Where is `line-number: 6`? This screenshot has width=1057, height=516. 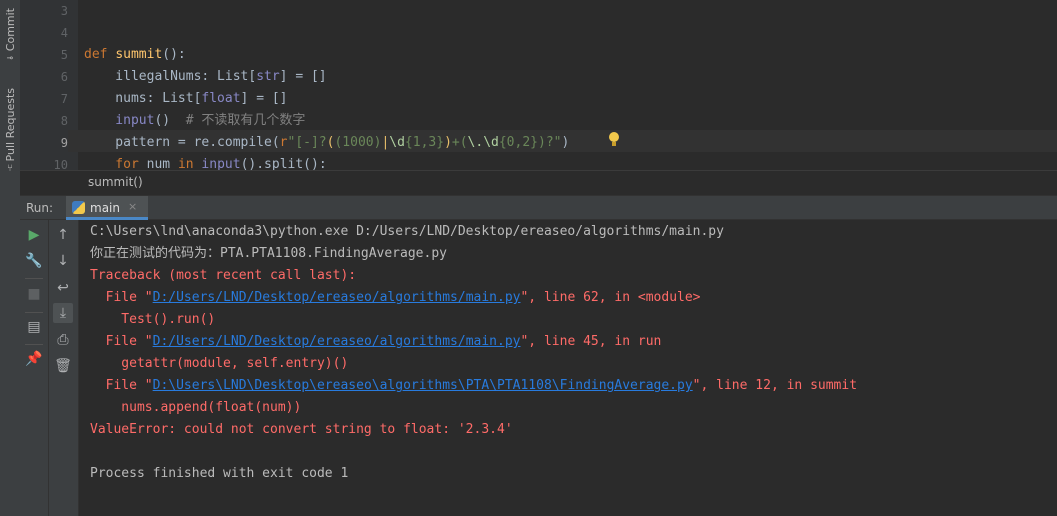
line-number: 6 is located at coordinates (64, 77).